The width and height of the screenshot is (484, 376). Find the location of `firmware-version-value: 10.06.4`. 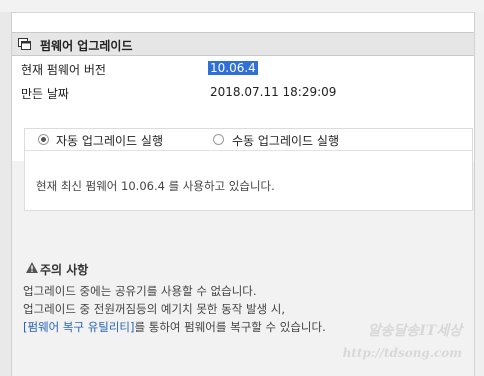

firmware-version-value: 10.06.4 is located at coordinates (233, 68).